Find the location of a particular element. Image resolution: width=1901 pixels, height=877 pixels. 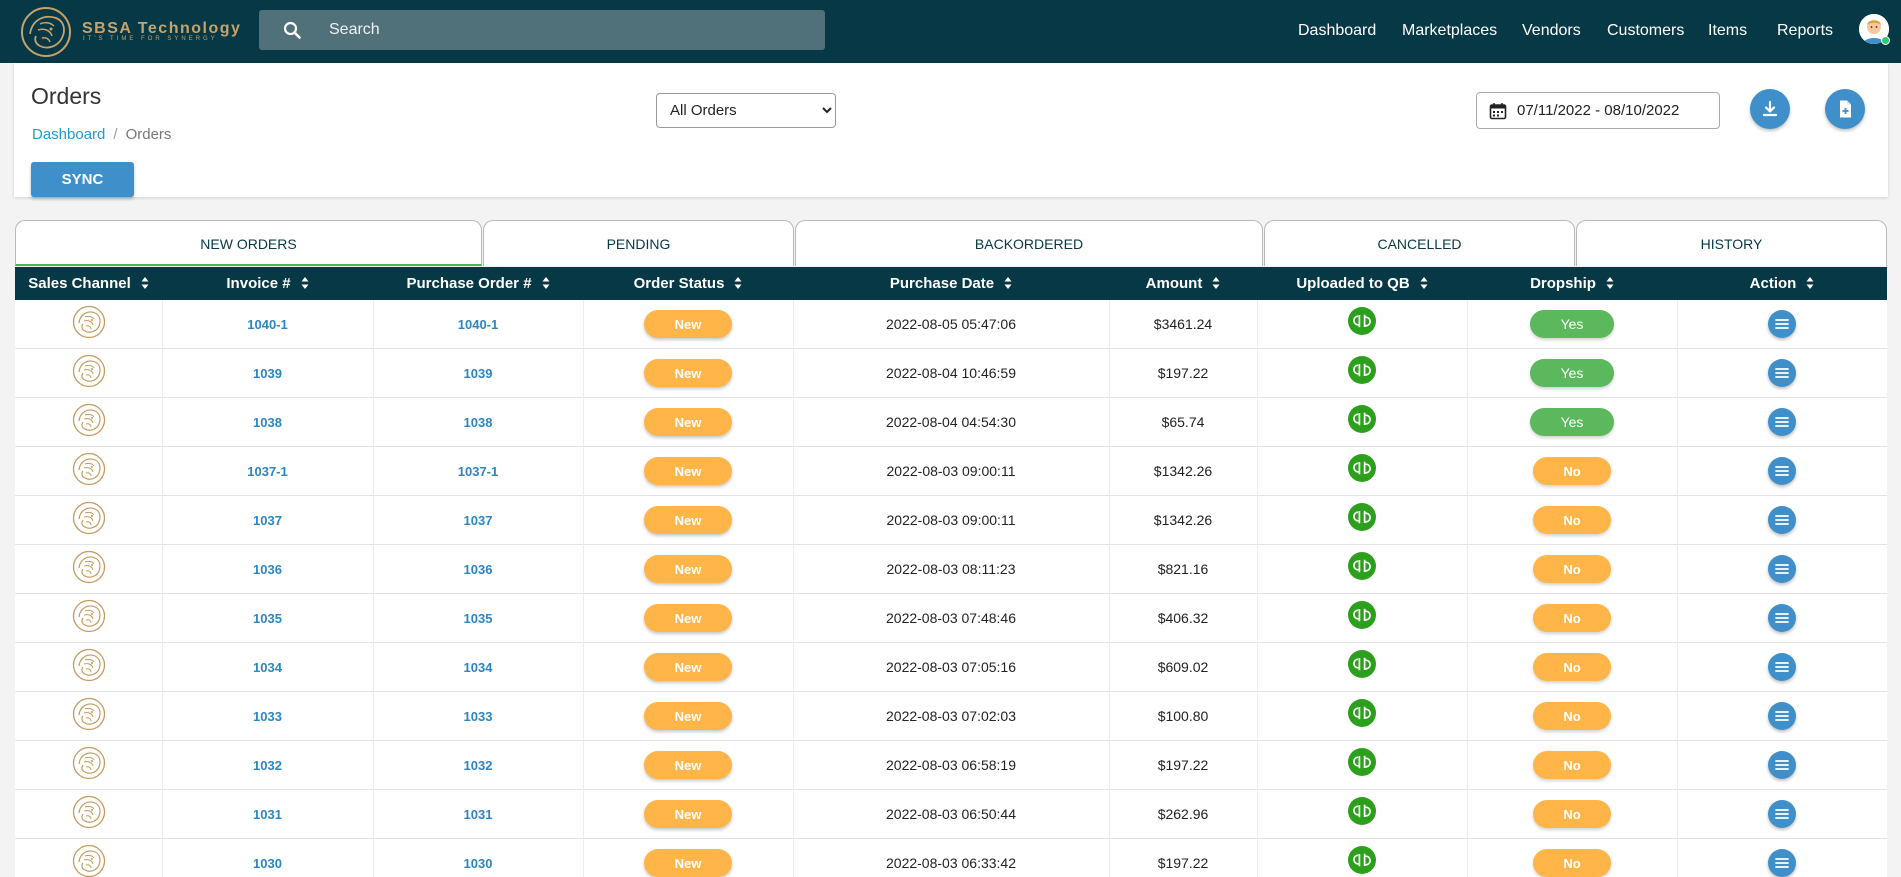

invoice-link: 1038 is located at coordinates (267, 422).